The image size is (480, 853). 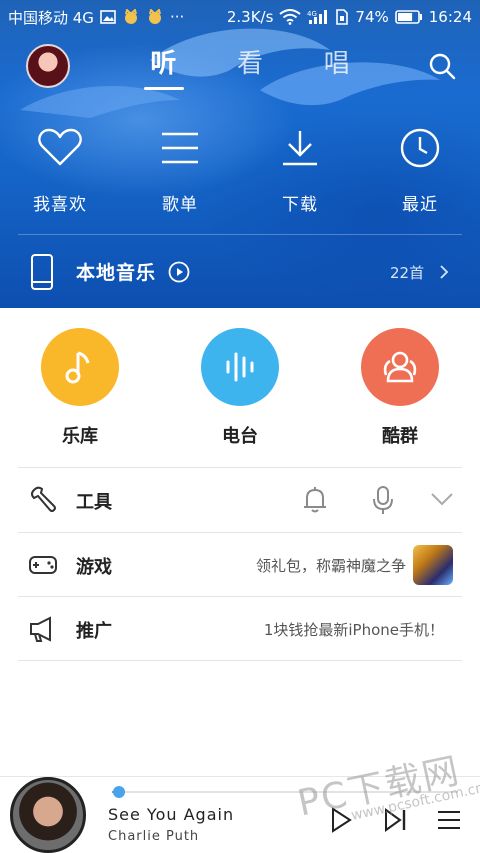 I want to click on status-bar: 中国移动 4G ··· 2.3K/s 4G 74% 16:24, so click(x=240, y=17).